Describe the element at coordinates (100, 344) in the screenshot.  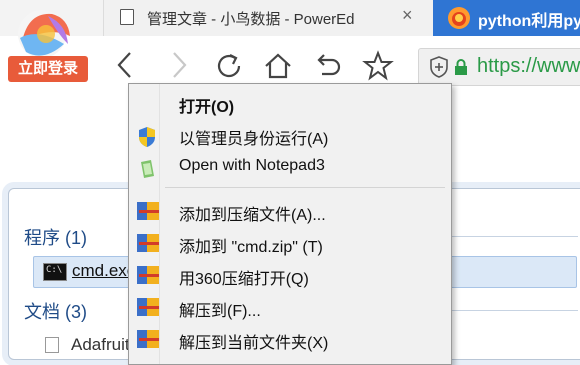
I see `document-name: Adafruit` at that location.